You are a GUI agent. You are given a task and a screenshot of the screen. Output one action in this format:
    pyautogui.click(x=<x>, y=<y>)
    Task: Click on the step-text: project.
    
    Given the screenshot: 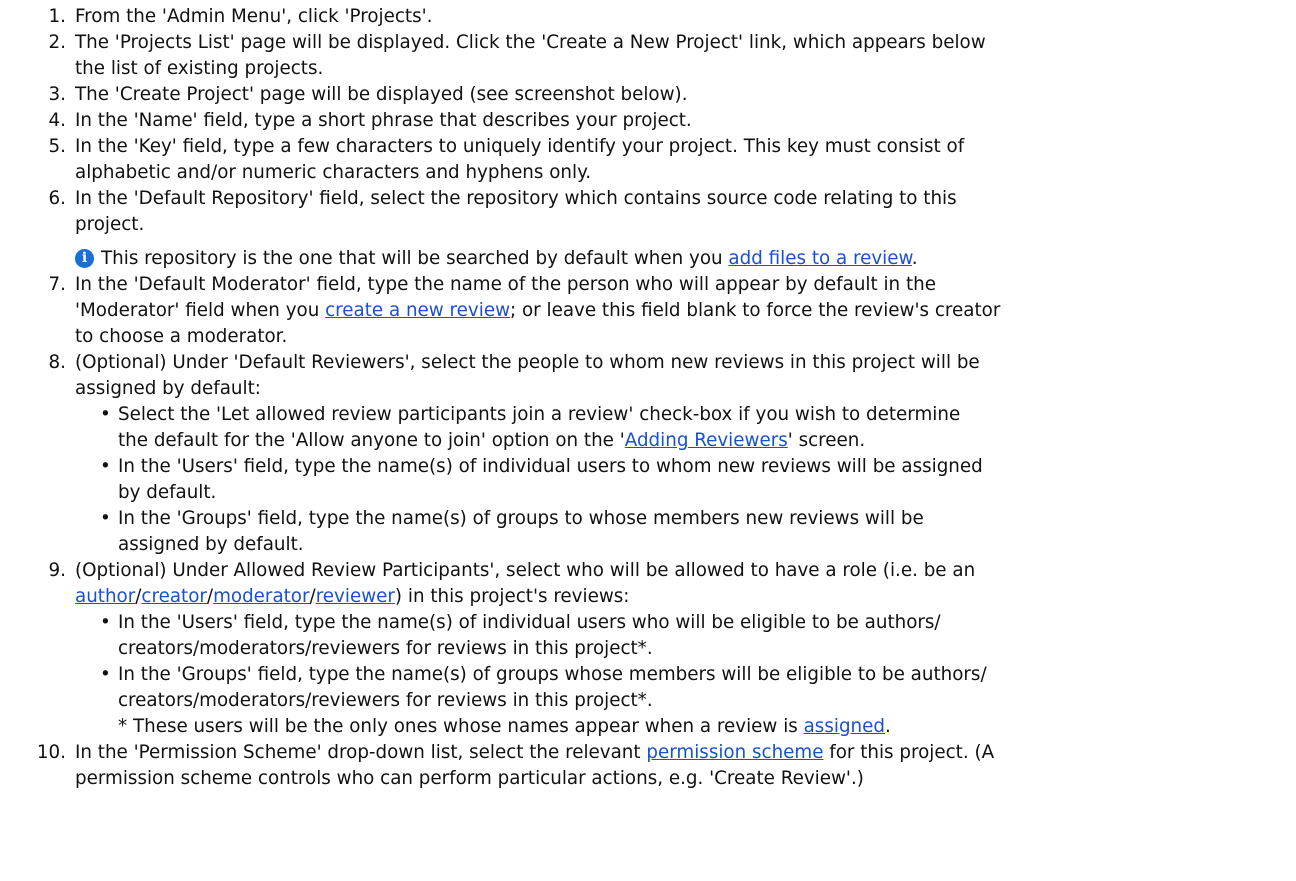 What is the action you would take?
    pyautogui.click(x=110, y=224)
    